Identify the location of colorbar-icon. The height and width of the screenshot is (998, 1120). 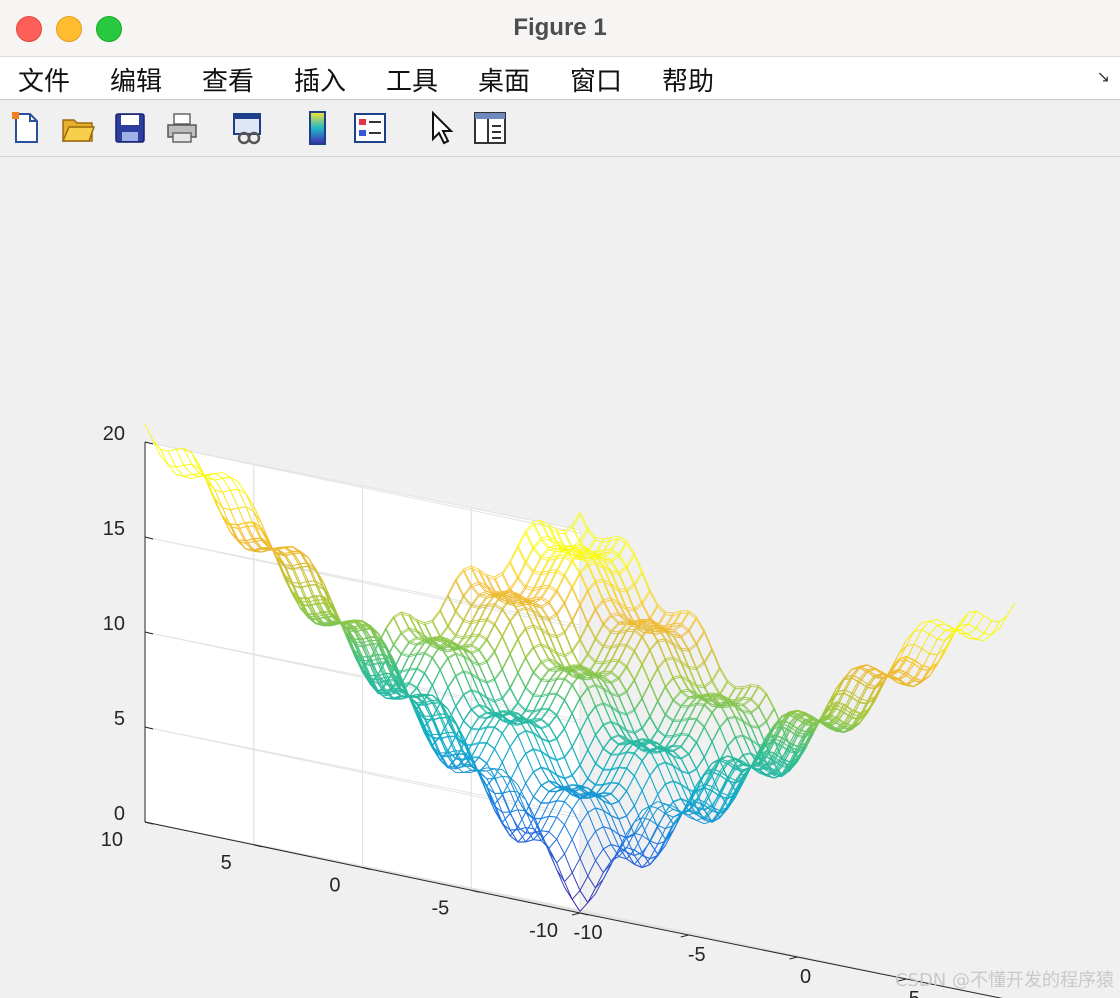
(318, 128).